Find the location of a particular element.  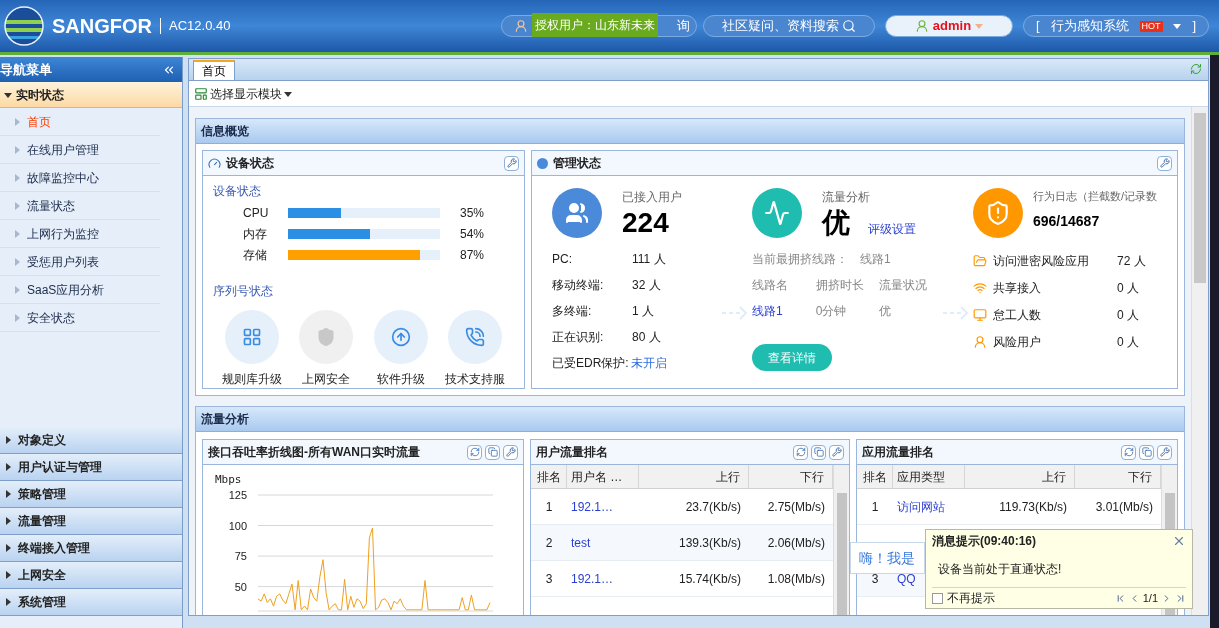

search-field: 社区疑问、资料搜索 is located at coordinates (789, 26).